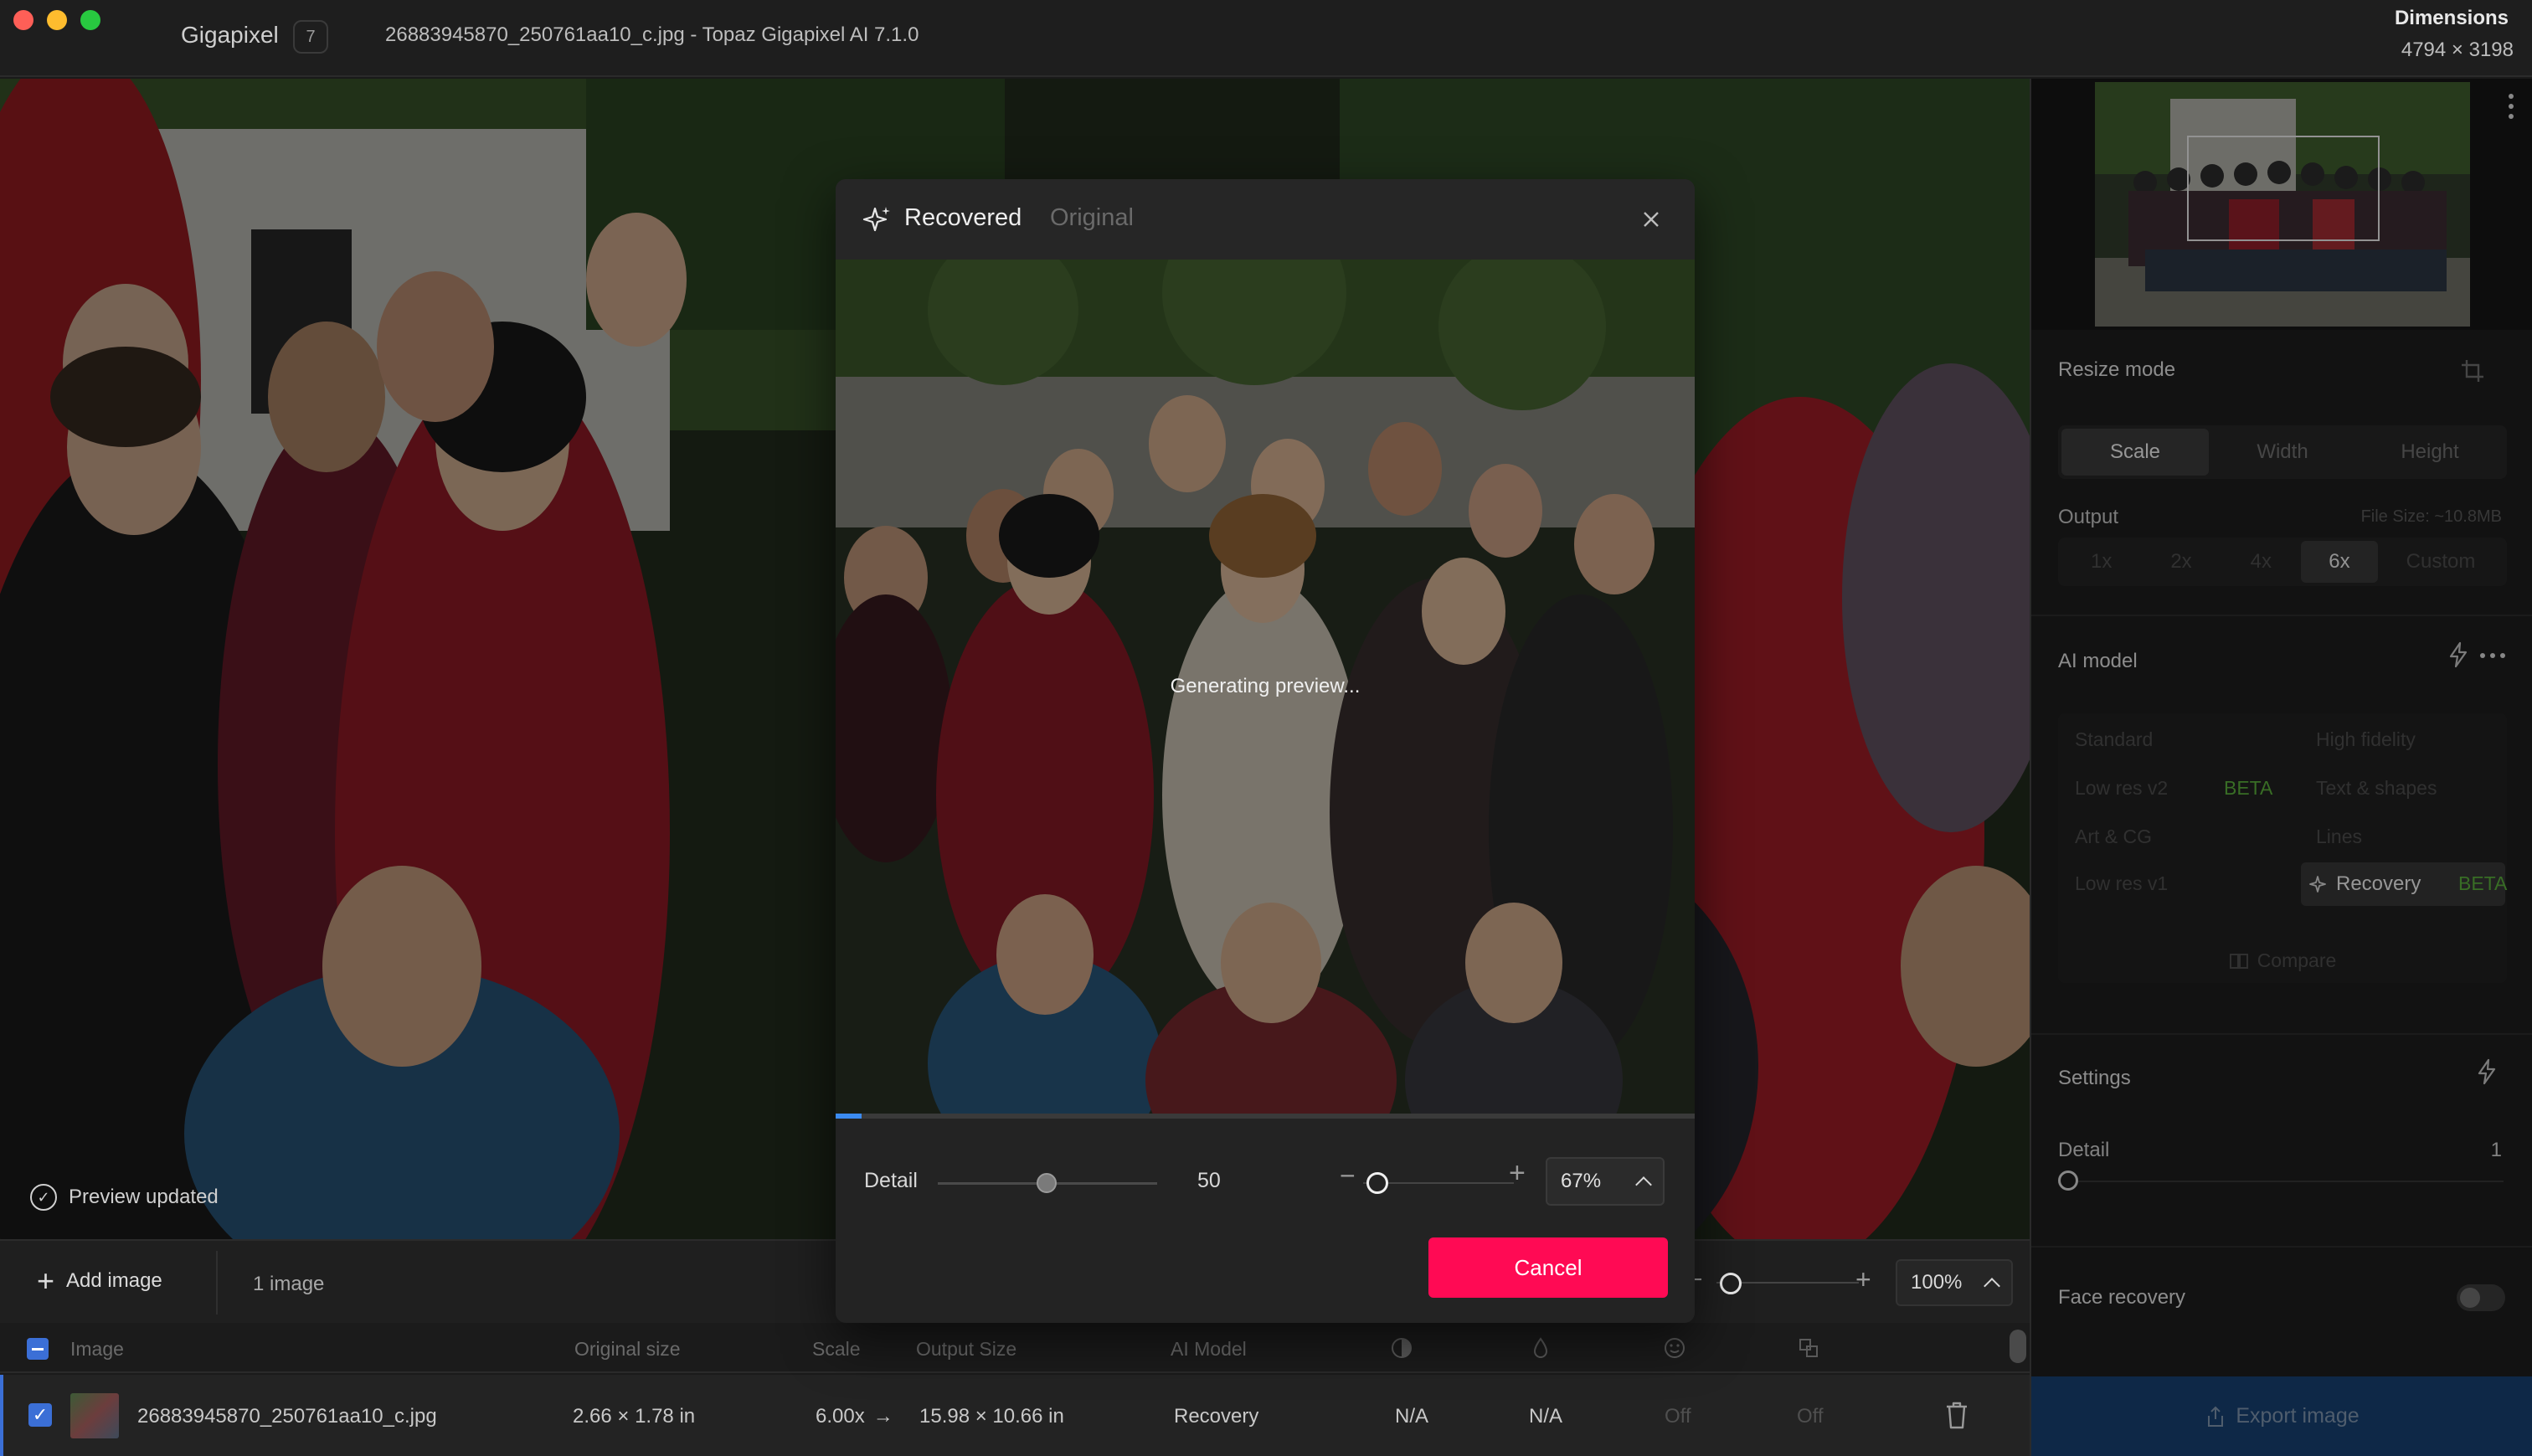 The height and width of the screenshot is (1456, 2532). I want to click on preview-progress-bar, so click(1265, 1116).